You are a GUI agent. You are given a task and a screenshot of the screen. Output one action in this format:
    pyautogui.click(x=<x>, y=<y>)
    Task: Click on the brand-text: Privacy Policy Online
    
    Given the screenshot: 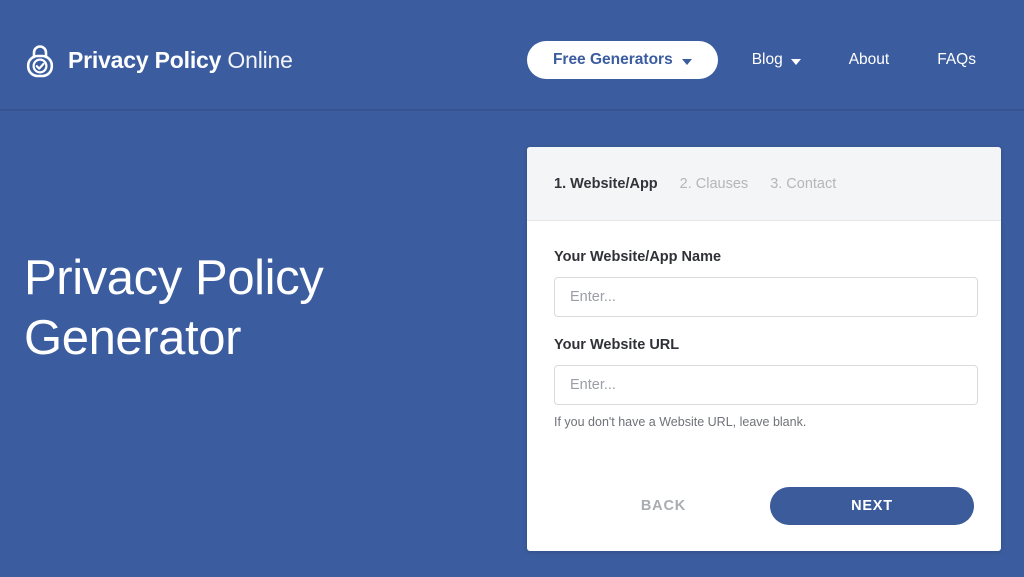 What is the action you would take?
    pyautogui.click(x=180, y=59)
    